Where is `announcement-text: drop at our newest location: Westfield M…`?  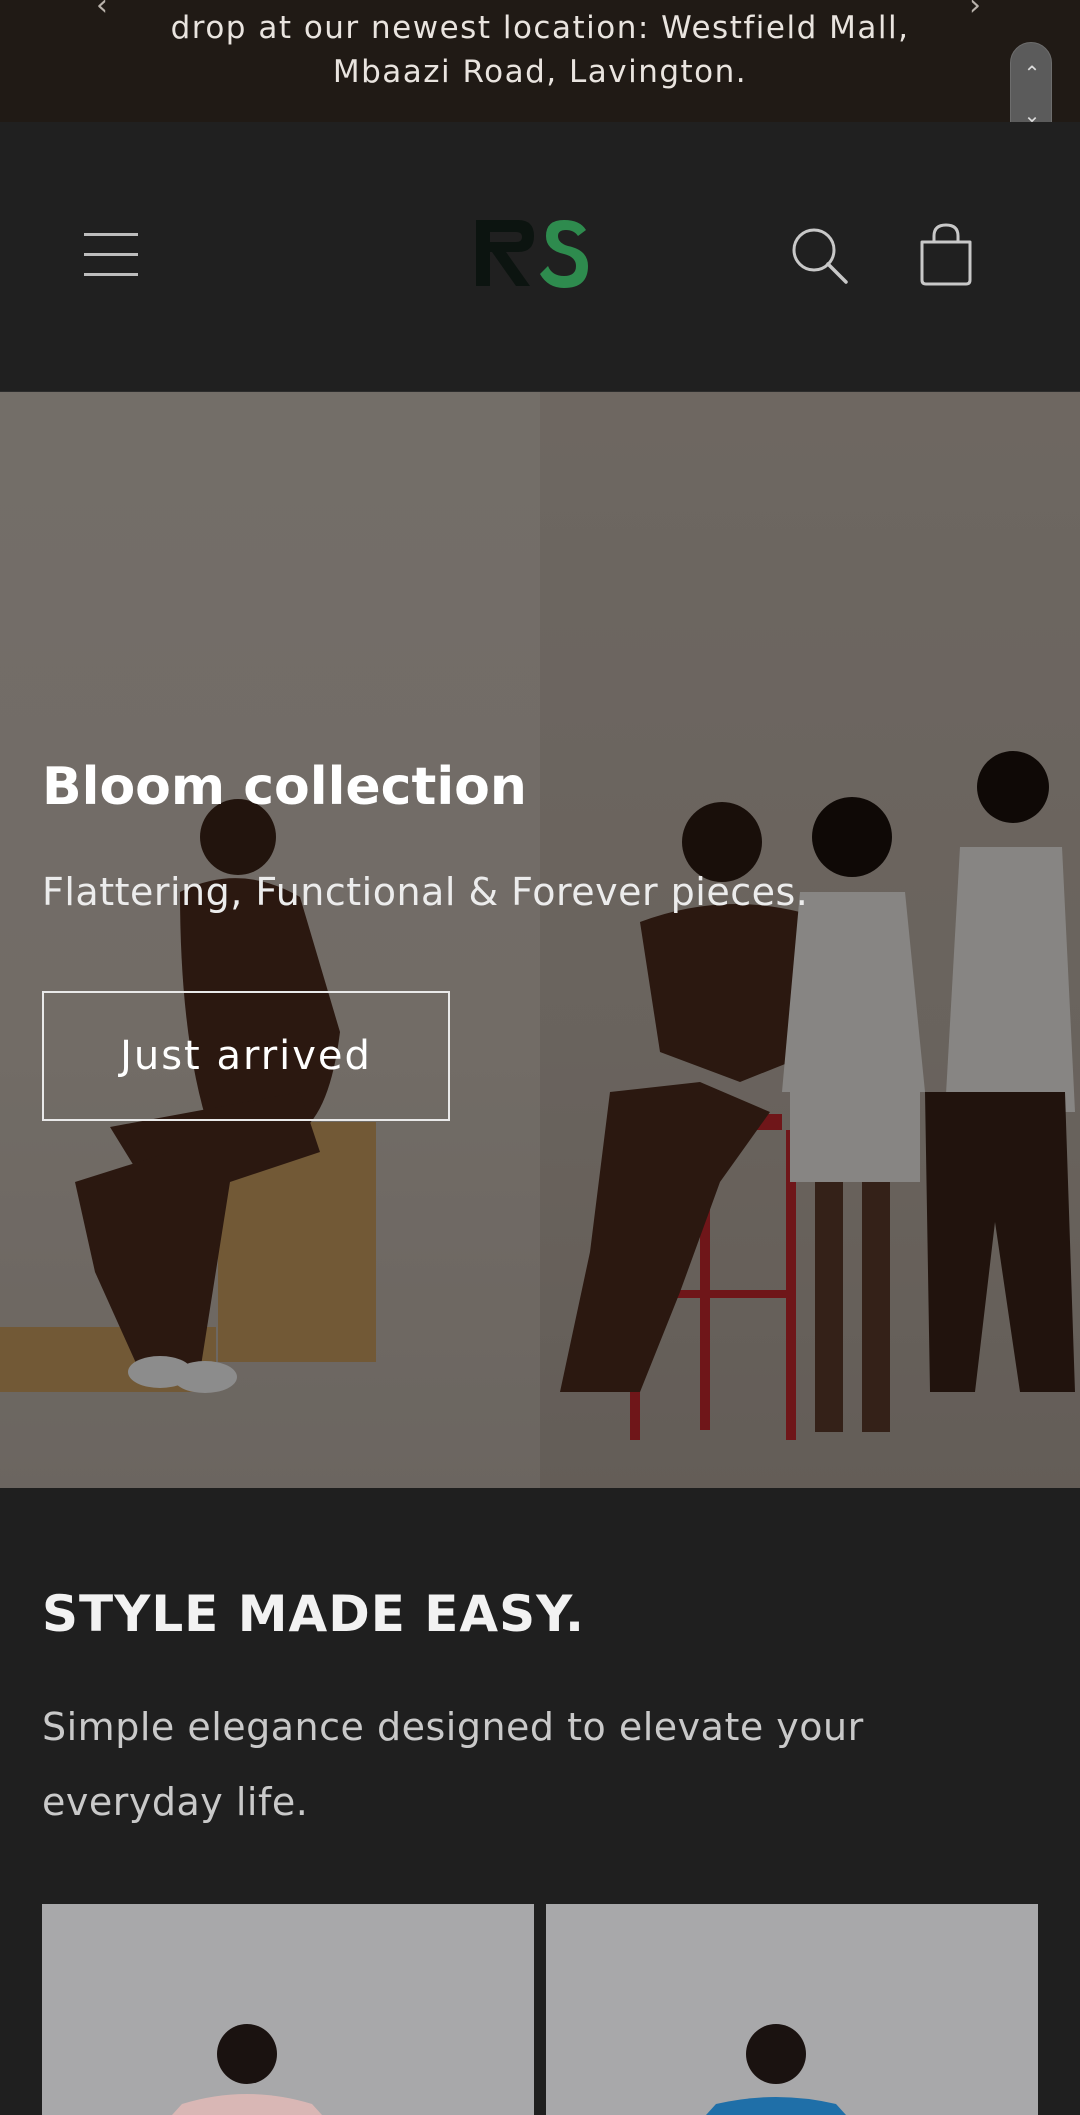
announcement-text: drop at our newest location: Westfield M… is located at coordinates (540, 50).